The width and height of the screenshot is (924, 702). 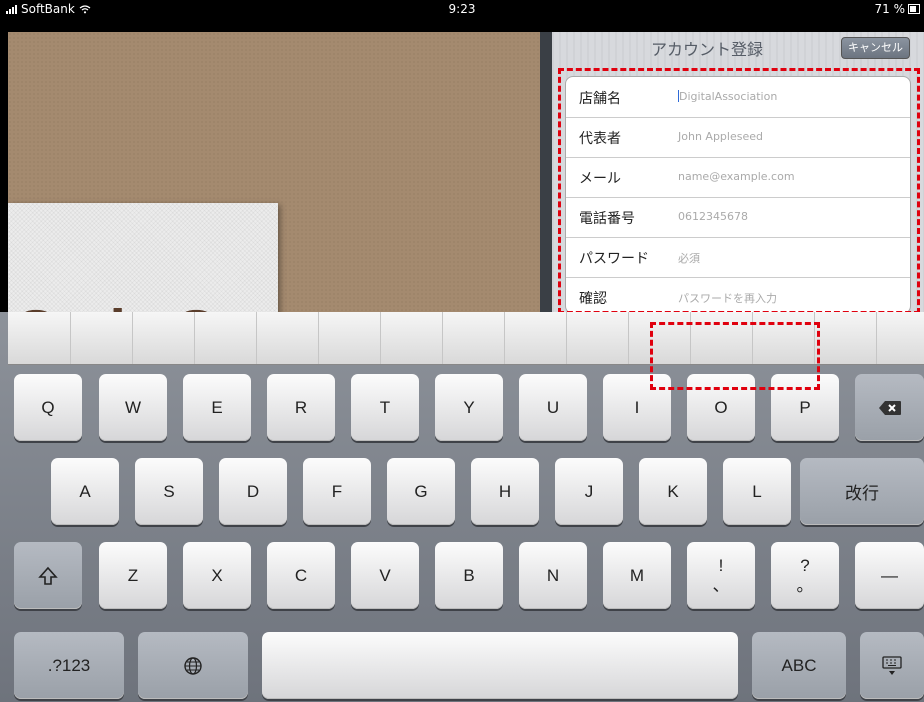 I want to click on clock: 9:23, so click(x=462, y=9).